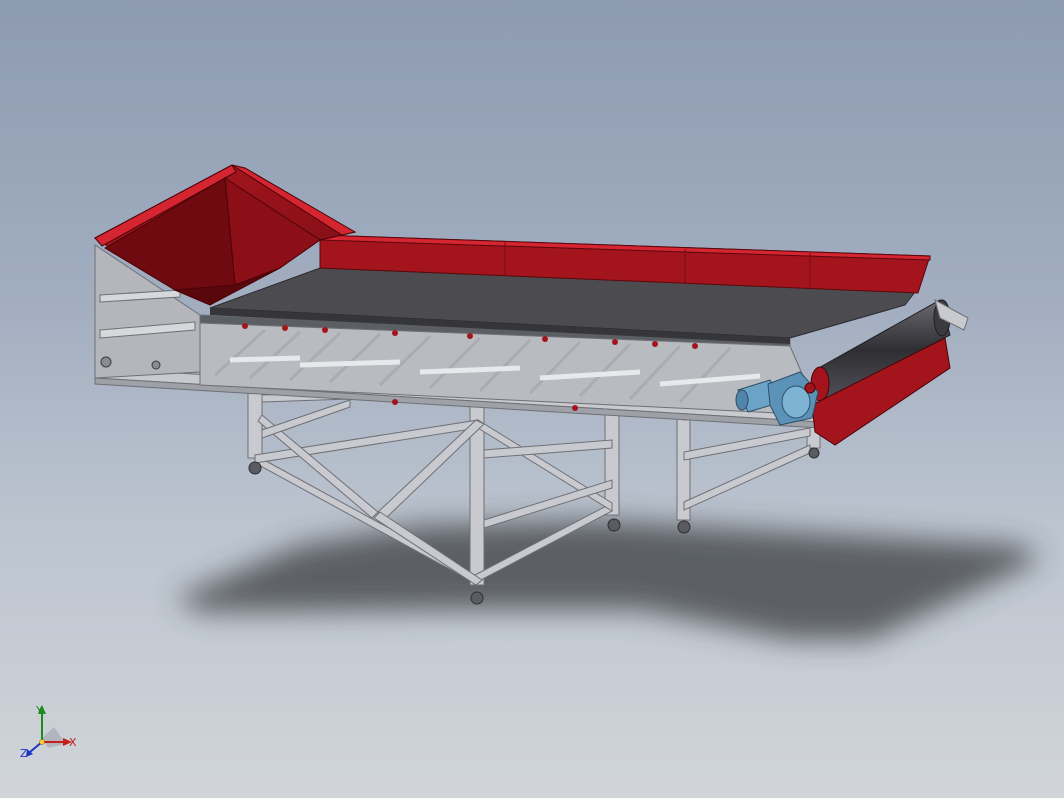  Describe the element at coordinates (39, 710) in the screenshot. I see `y-axis-label: Y` at that location.